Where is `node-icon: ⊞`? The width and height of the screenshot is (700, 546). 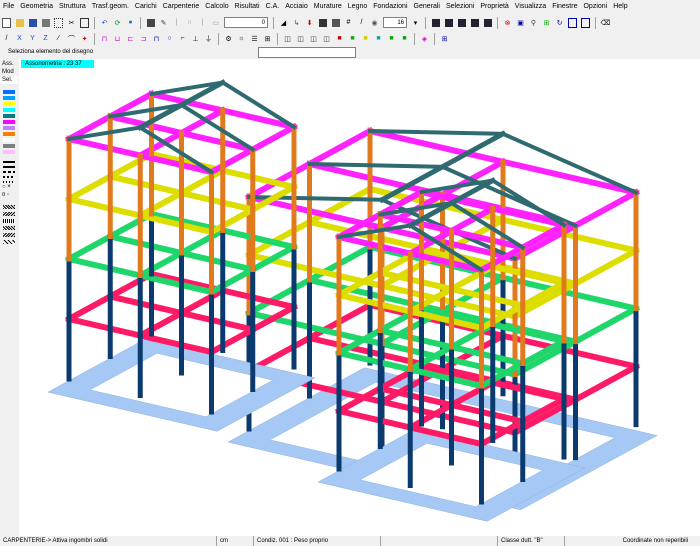 node-icon: ⊞ is located at coordinates (546, 22).